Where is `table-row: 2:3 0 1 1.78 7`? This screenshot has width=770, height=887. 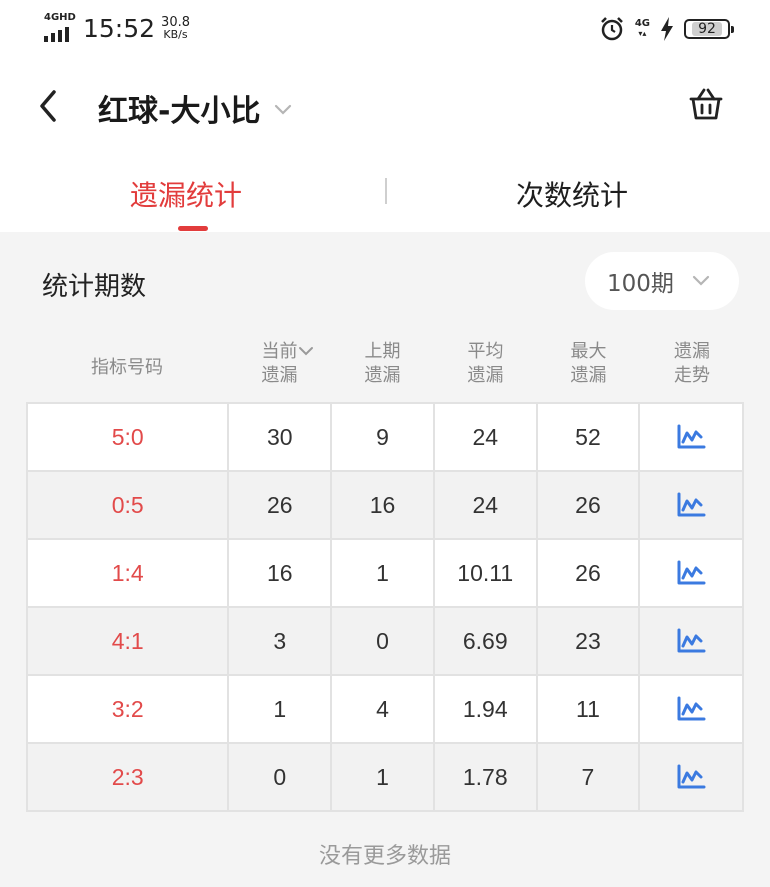
table-row: 2:3 0 1 1.78 7 is located at coordinates (386, 778).